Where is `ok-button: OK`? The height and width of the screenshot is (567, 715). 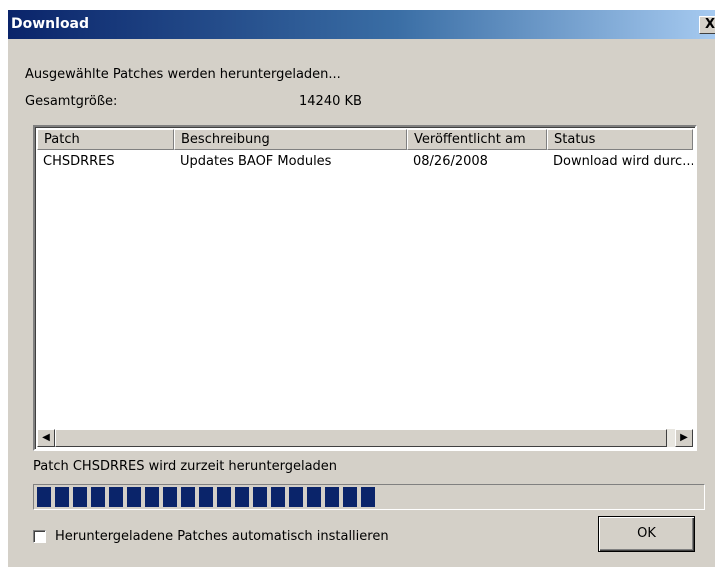 ok-button: OK is located at coordinates (646, 534).